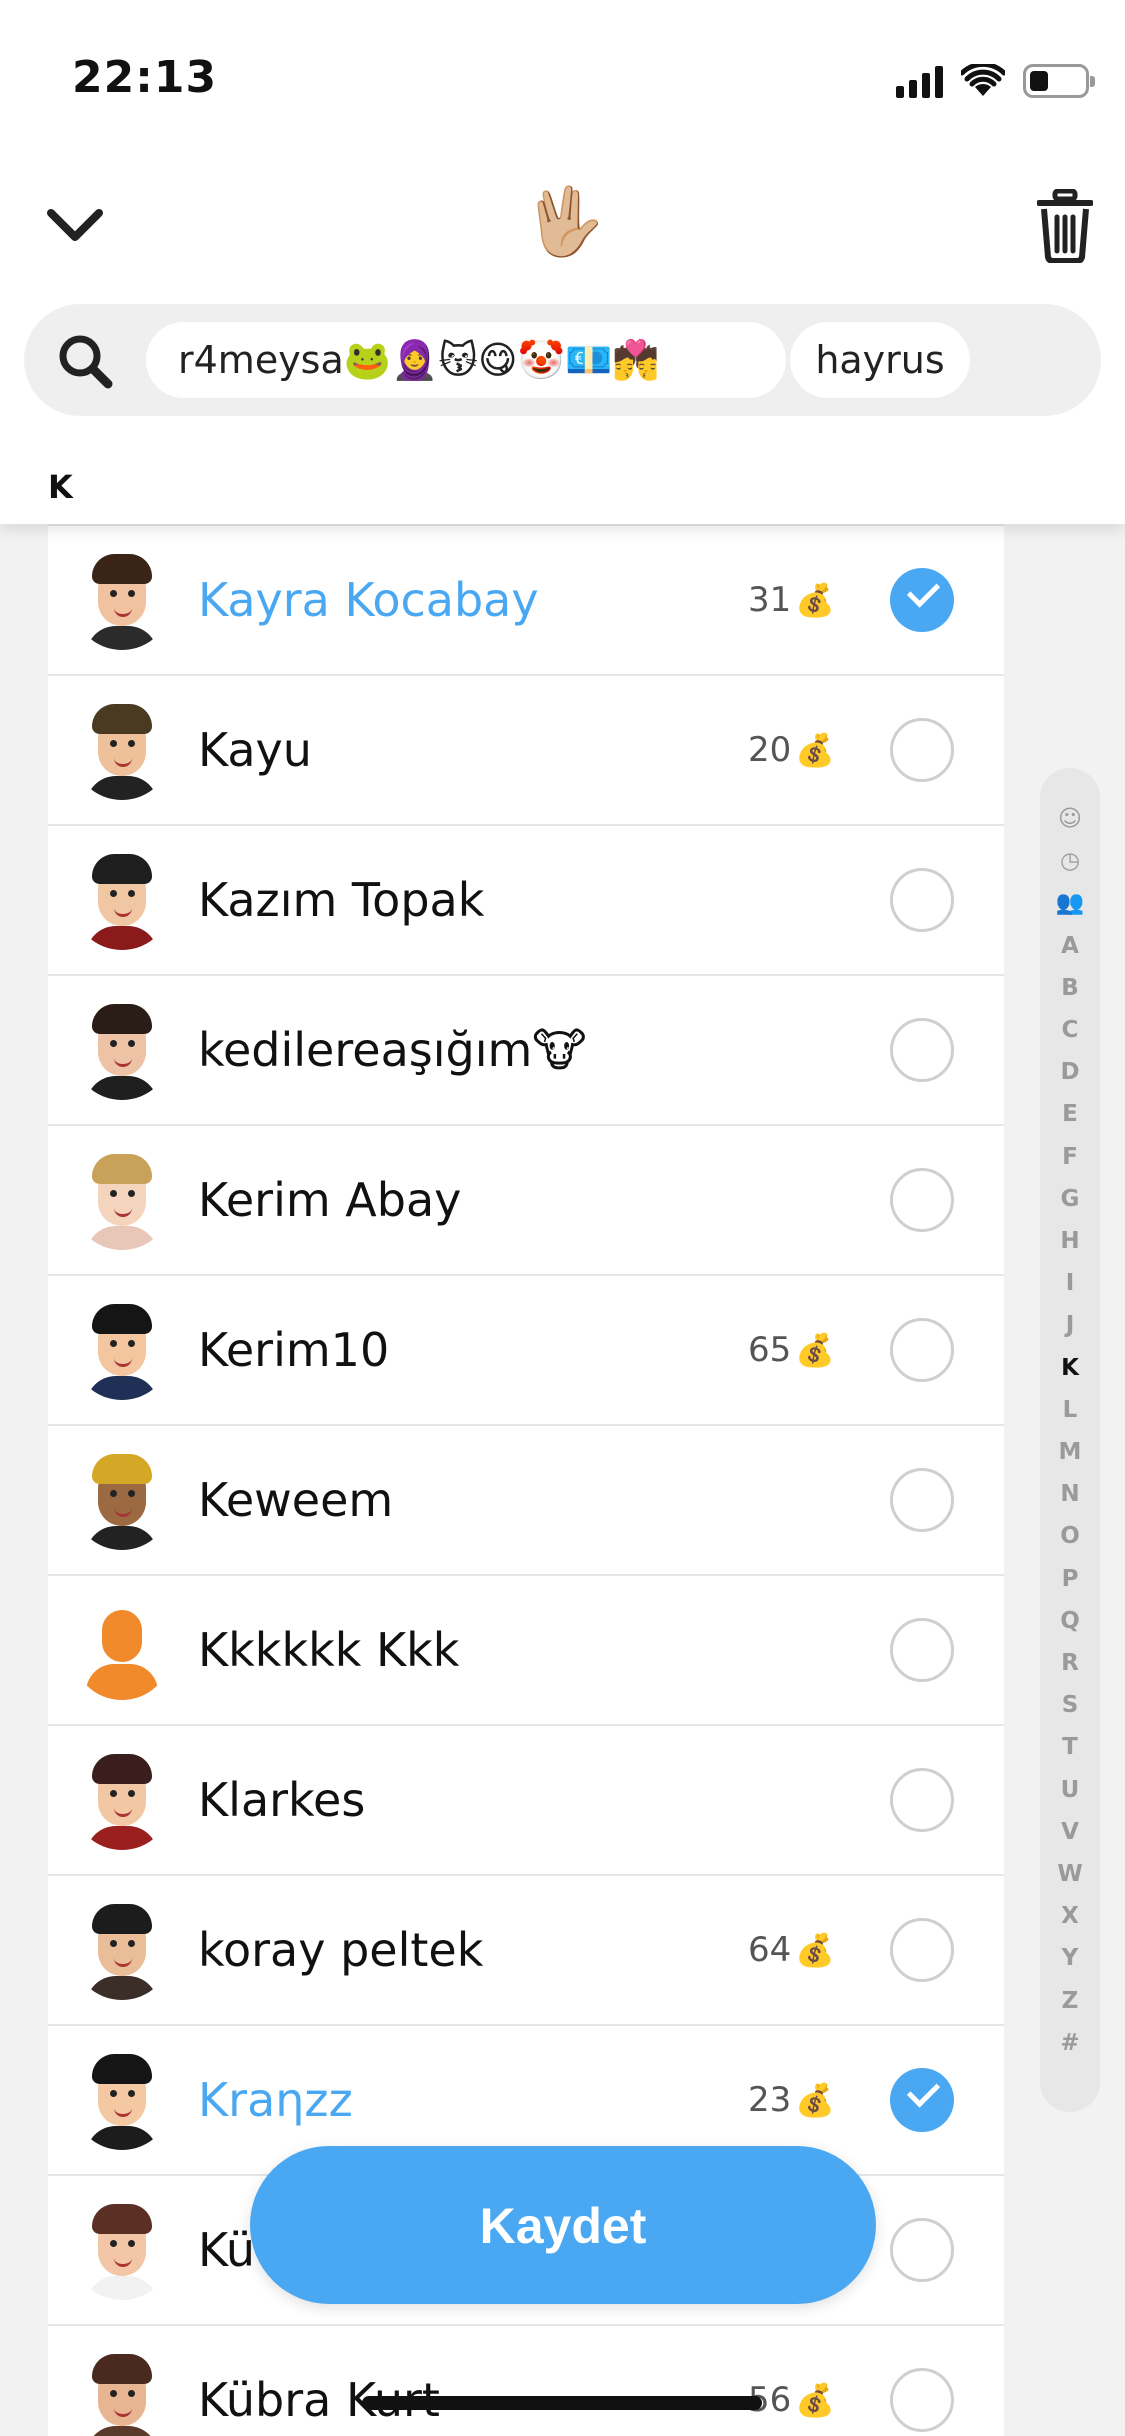 The image size is (1125, 2436). I want to click on index-letter: K, so click(1070, 1368).